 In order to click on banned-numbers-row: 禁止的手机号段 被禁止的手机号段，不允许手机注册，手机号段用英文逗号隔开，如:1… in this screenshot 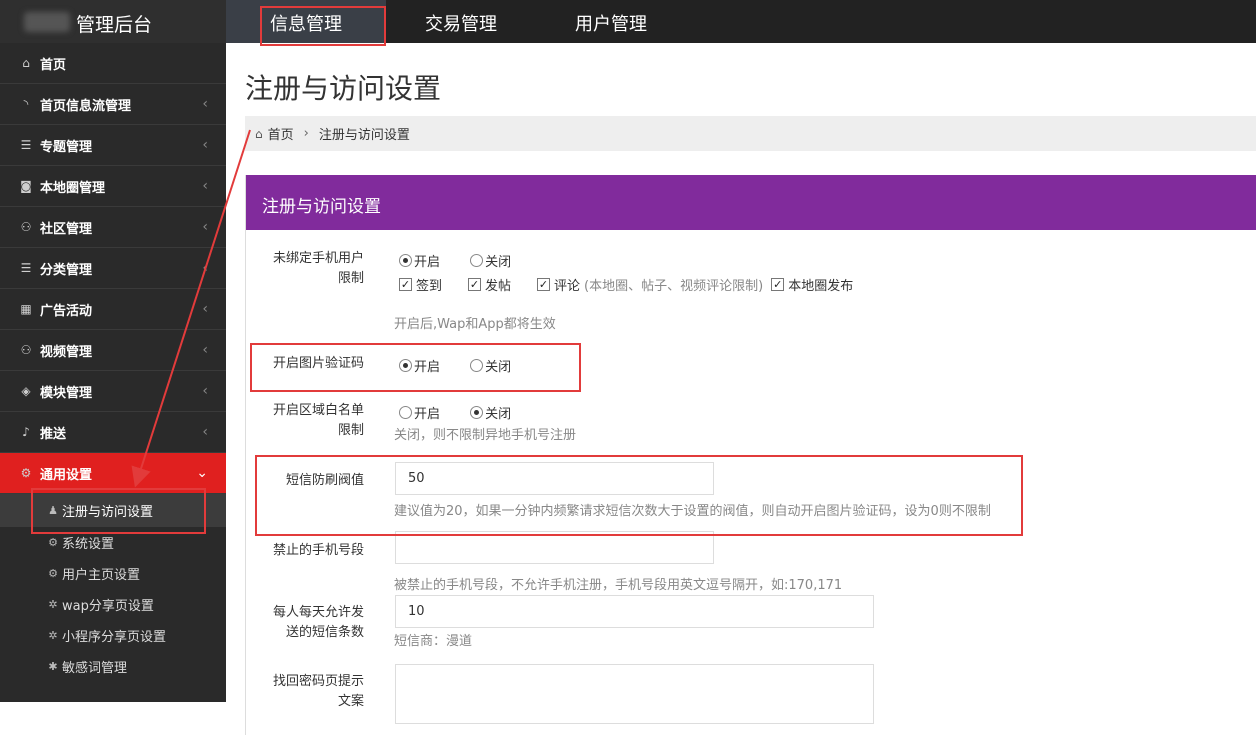, I will do `click(751, 562)`.